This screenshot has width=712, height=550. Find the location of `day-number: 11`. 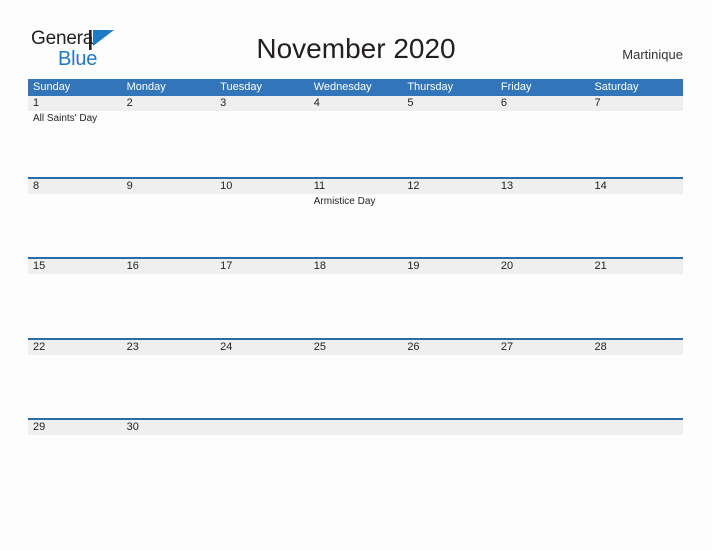

day-number: 11 is located at coordinates (319, 185).